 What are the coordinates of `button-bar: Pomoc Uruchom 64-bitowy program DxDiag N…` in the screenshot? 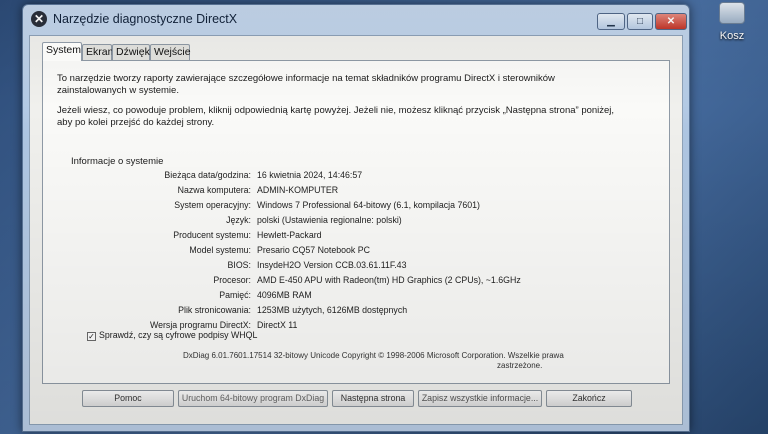 It's located at (357, 401).